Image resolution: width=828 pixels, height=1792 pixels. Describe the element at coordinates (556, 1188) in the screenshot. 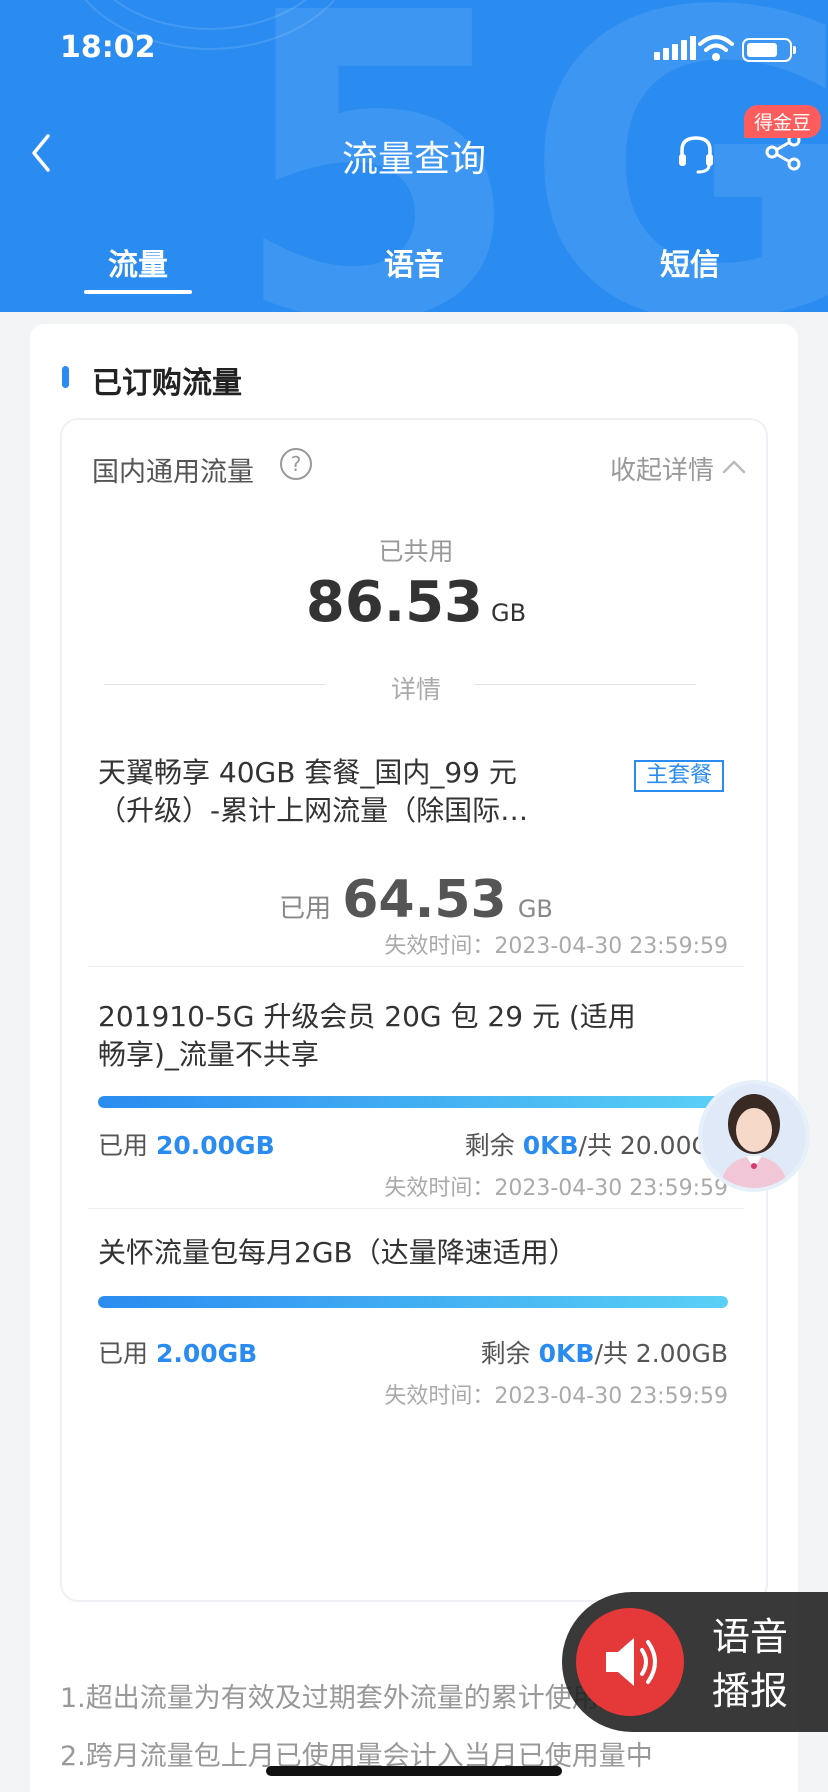

I see `package-2-expiry: 失效时间：2023-04-30 23:59:59` at that location.